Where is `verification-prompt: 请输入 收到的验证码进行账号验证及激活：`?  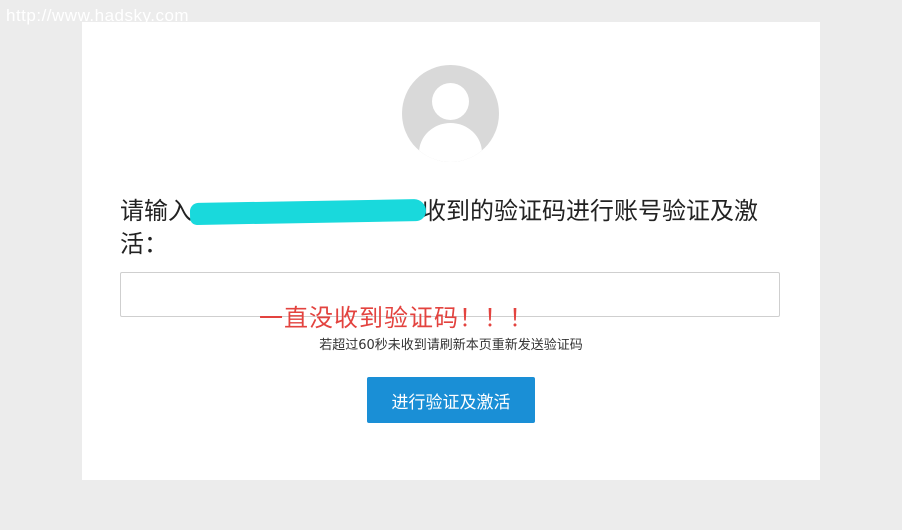
verification-prompt: 请输入 收到的验证码进行账号验证及激活： is located at coordinates (452, 228).